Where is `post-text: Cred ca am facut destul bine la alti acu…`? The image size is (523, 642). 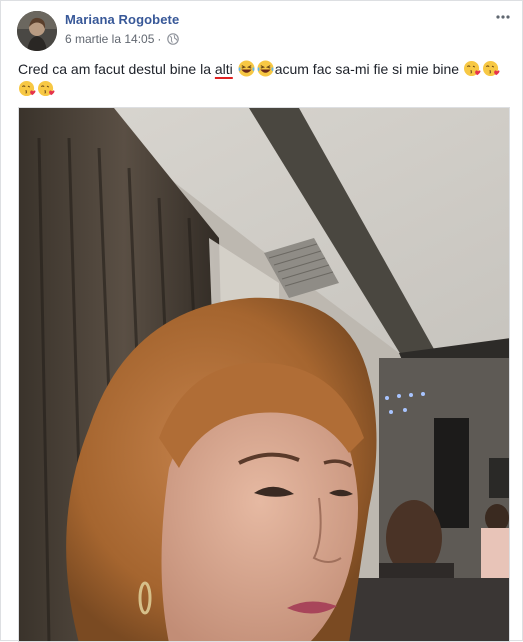
post-text: Cred ca am facut destul bine la alti acu… is located at coordinates (265, 79).